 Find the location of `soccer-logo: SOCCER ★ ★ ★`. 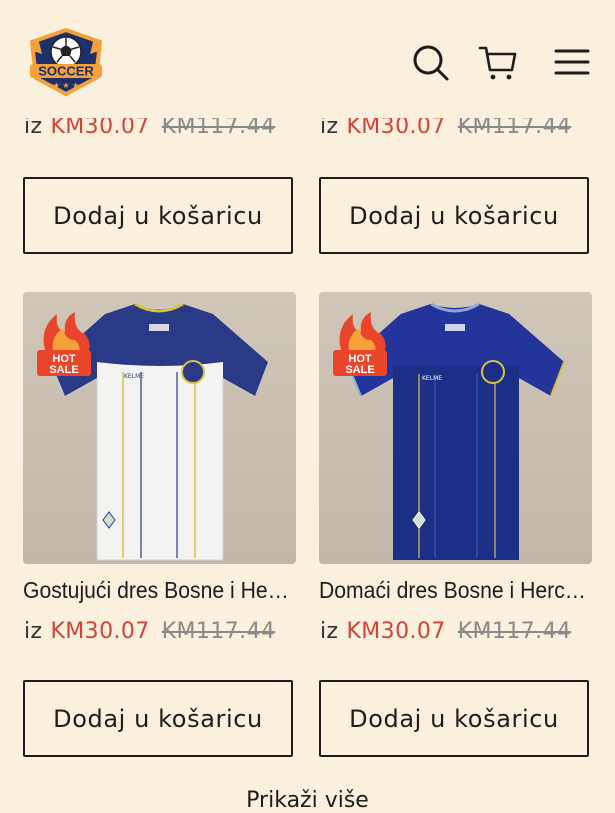

soccer-logo: SOCCER ★ ★ ★ is located at coordinates (66, 62).